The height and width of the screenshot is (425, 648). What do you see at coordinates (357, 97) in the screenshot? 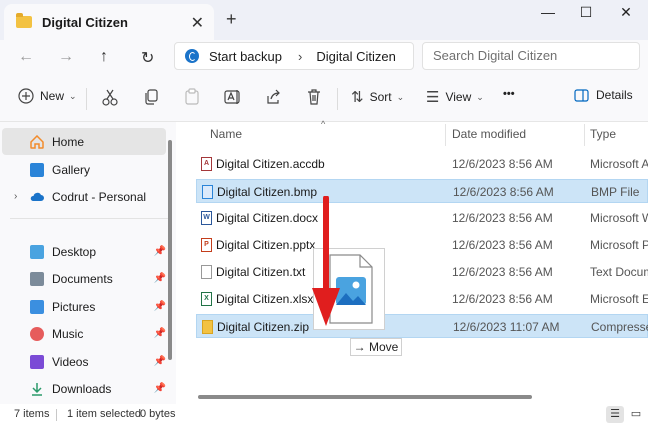
I see `sort-icon: ⇅` at bounding box center [357, 97].